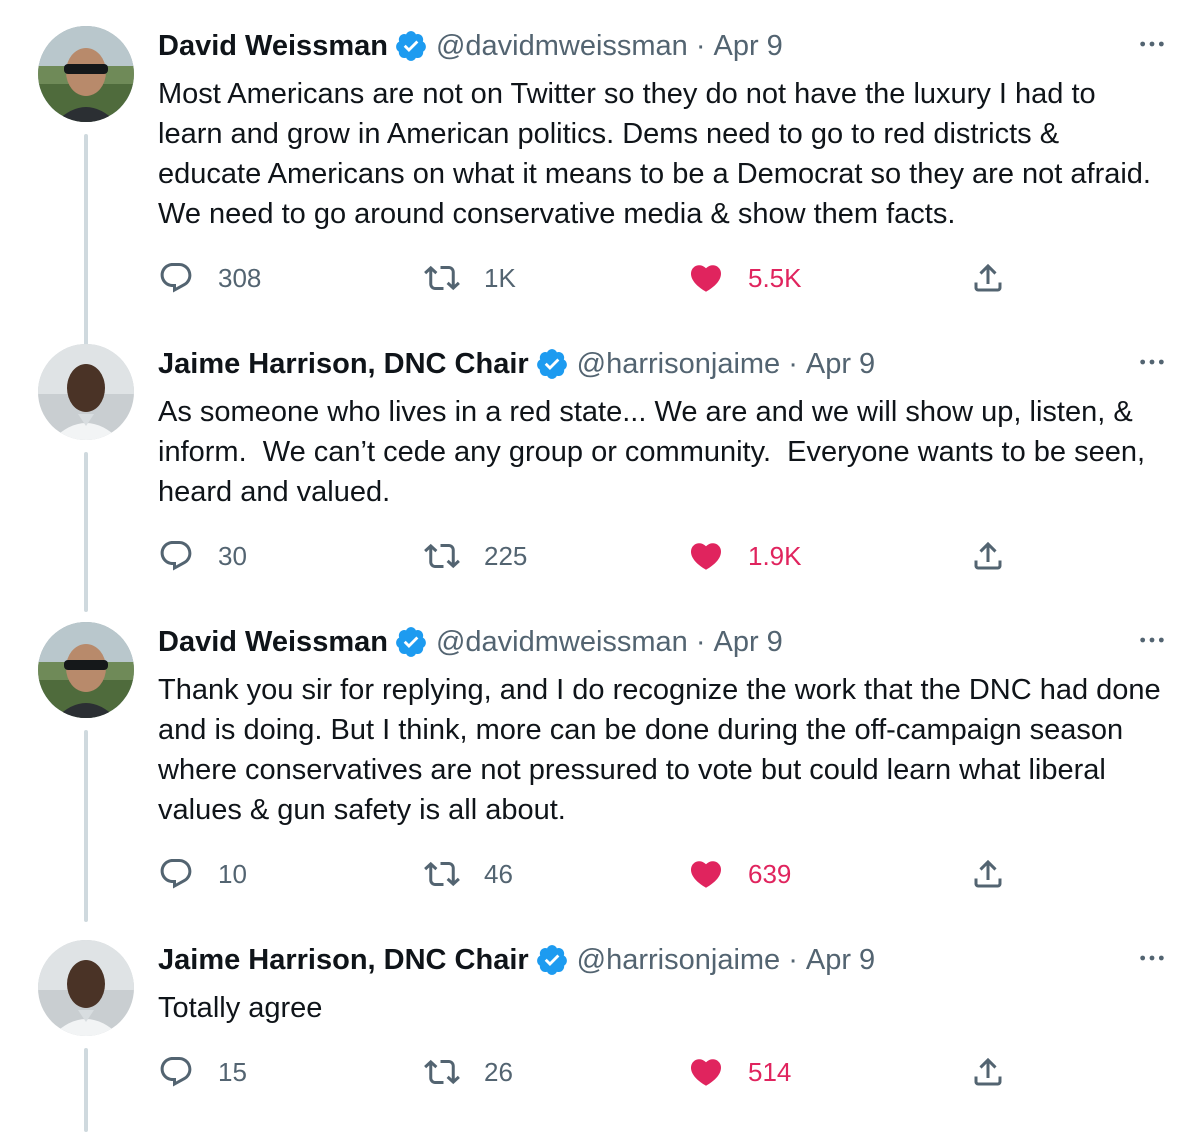  I want to click on reply-button: 308, so click(209, 278).